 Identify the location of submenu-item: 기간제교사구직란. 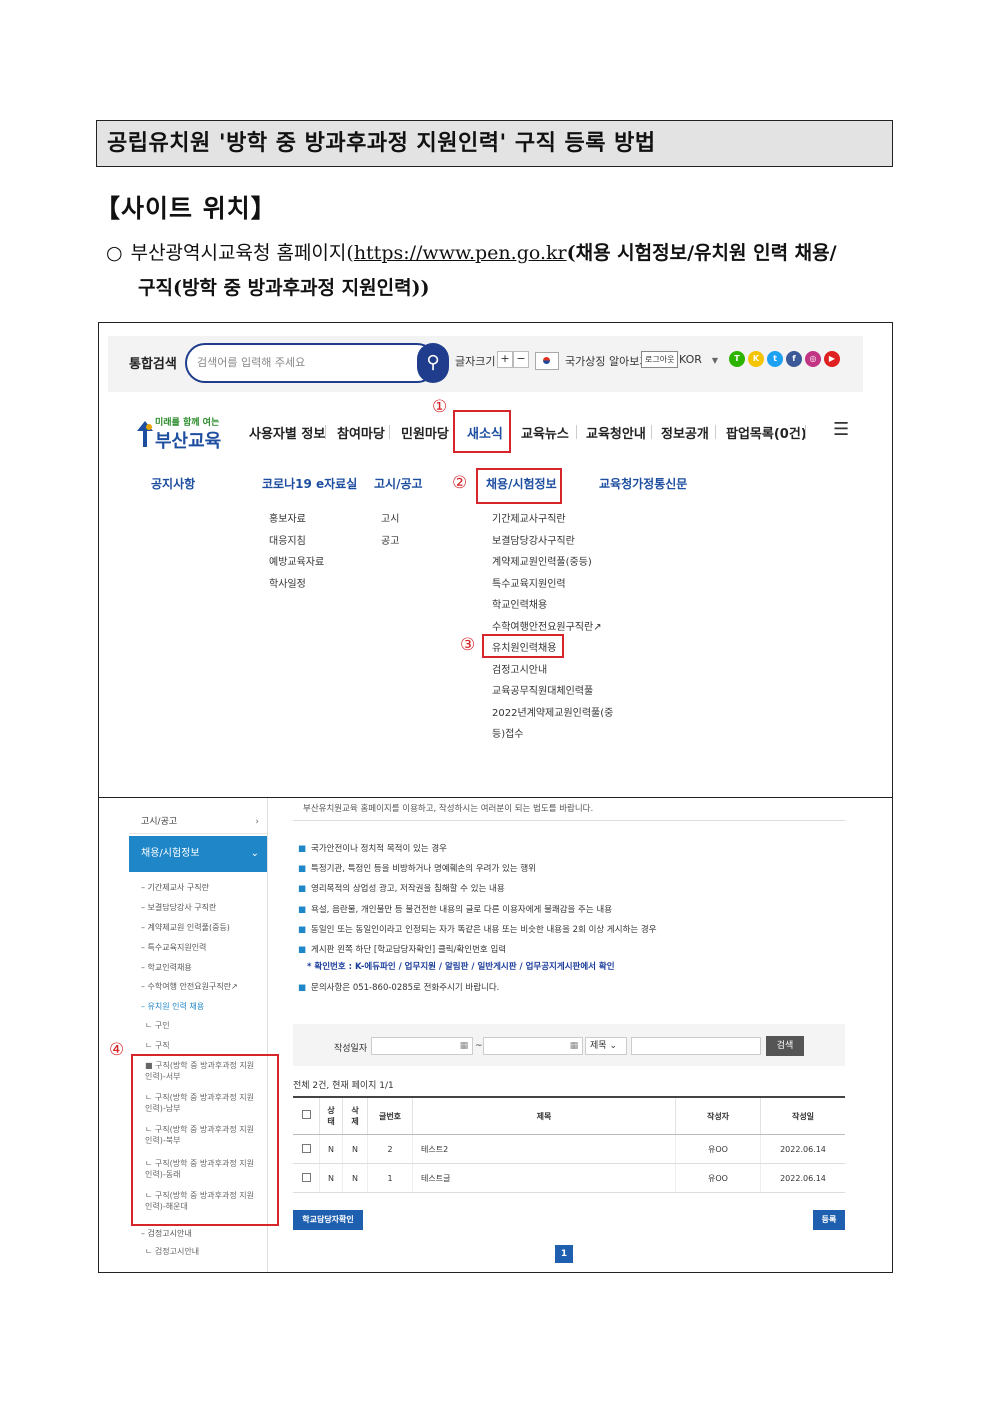
(529, 517).